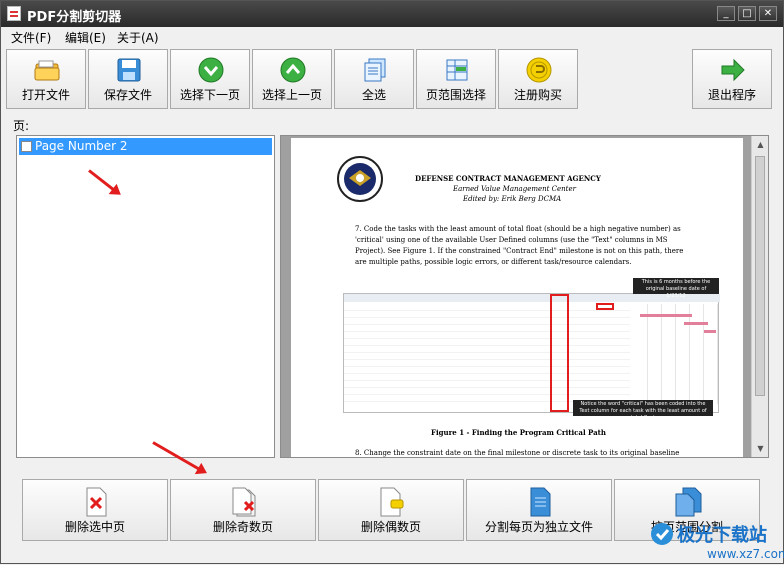 The width and height of the screenshot is (784, 565). What do you see at coordinates (291, 95) in the screenshot?
I see `select-prev-page-label: 选择上一页` at bounding box center [291, 95].